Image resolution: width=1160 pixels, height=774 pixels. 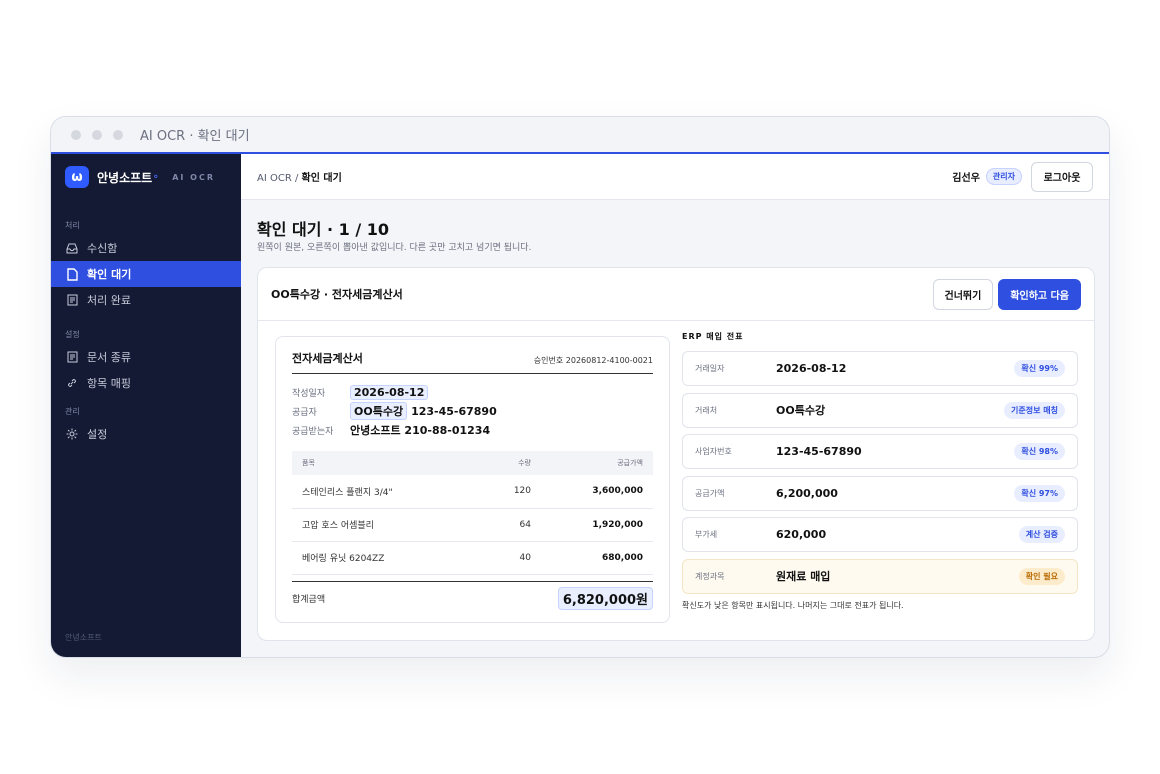 What do you see at coordinates (880, 451) in the screenshot?
I see `erp-field-row: 사업자번호 123-45-67890 확신 98%` at bounding box center [880, 451].